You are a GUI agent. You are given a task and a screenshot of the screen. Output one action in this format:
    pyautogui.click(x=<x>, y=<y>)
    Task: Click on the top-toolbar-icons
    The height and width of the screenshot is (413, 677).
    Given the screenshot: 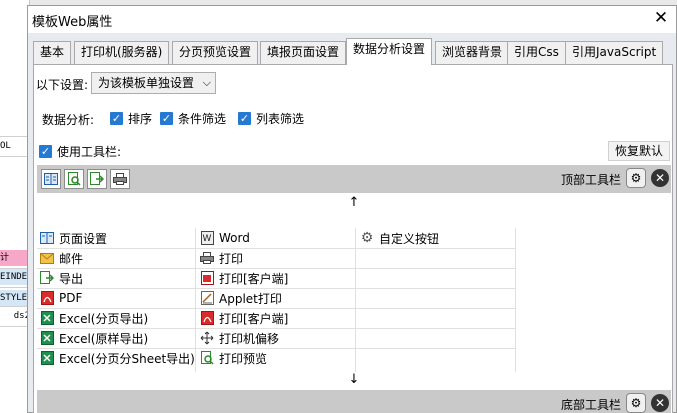 What is the action you would take?
    pyautogui.click(x=85, y=179)
    